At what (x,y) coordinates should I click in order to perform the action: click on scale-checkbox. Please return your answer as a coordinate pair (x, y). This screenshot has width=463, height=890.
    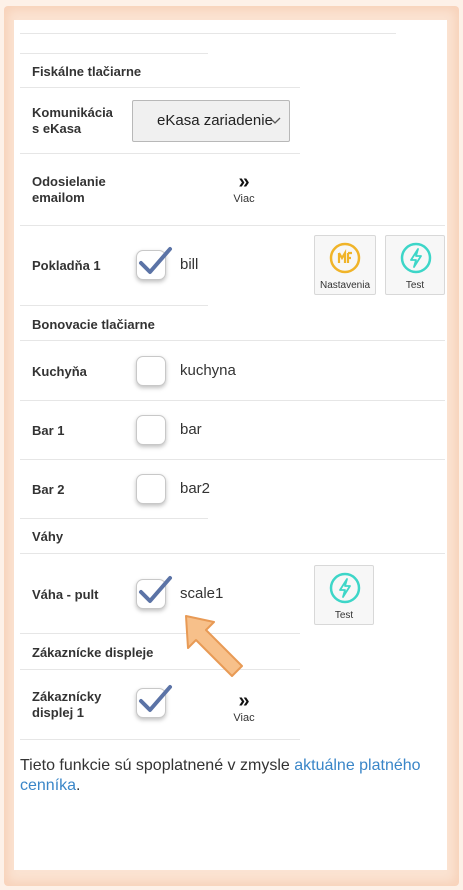
    Looking at the image, I should click on (154, 592).